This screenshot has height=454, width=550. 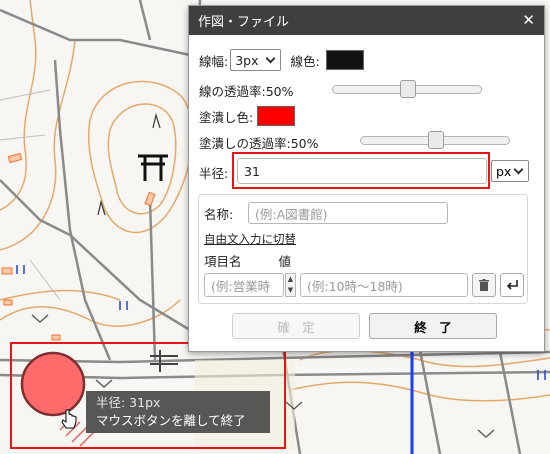 I want to click on fill-opacity-label: 塗潰しの透過率:50%, so click(x=259, y=143).